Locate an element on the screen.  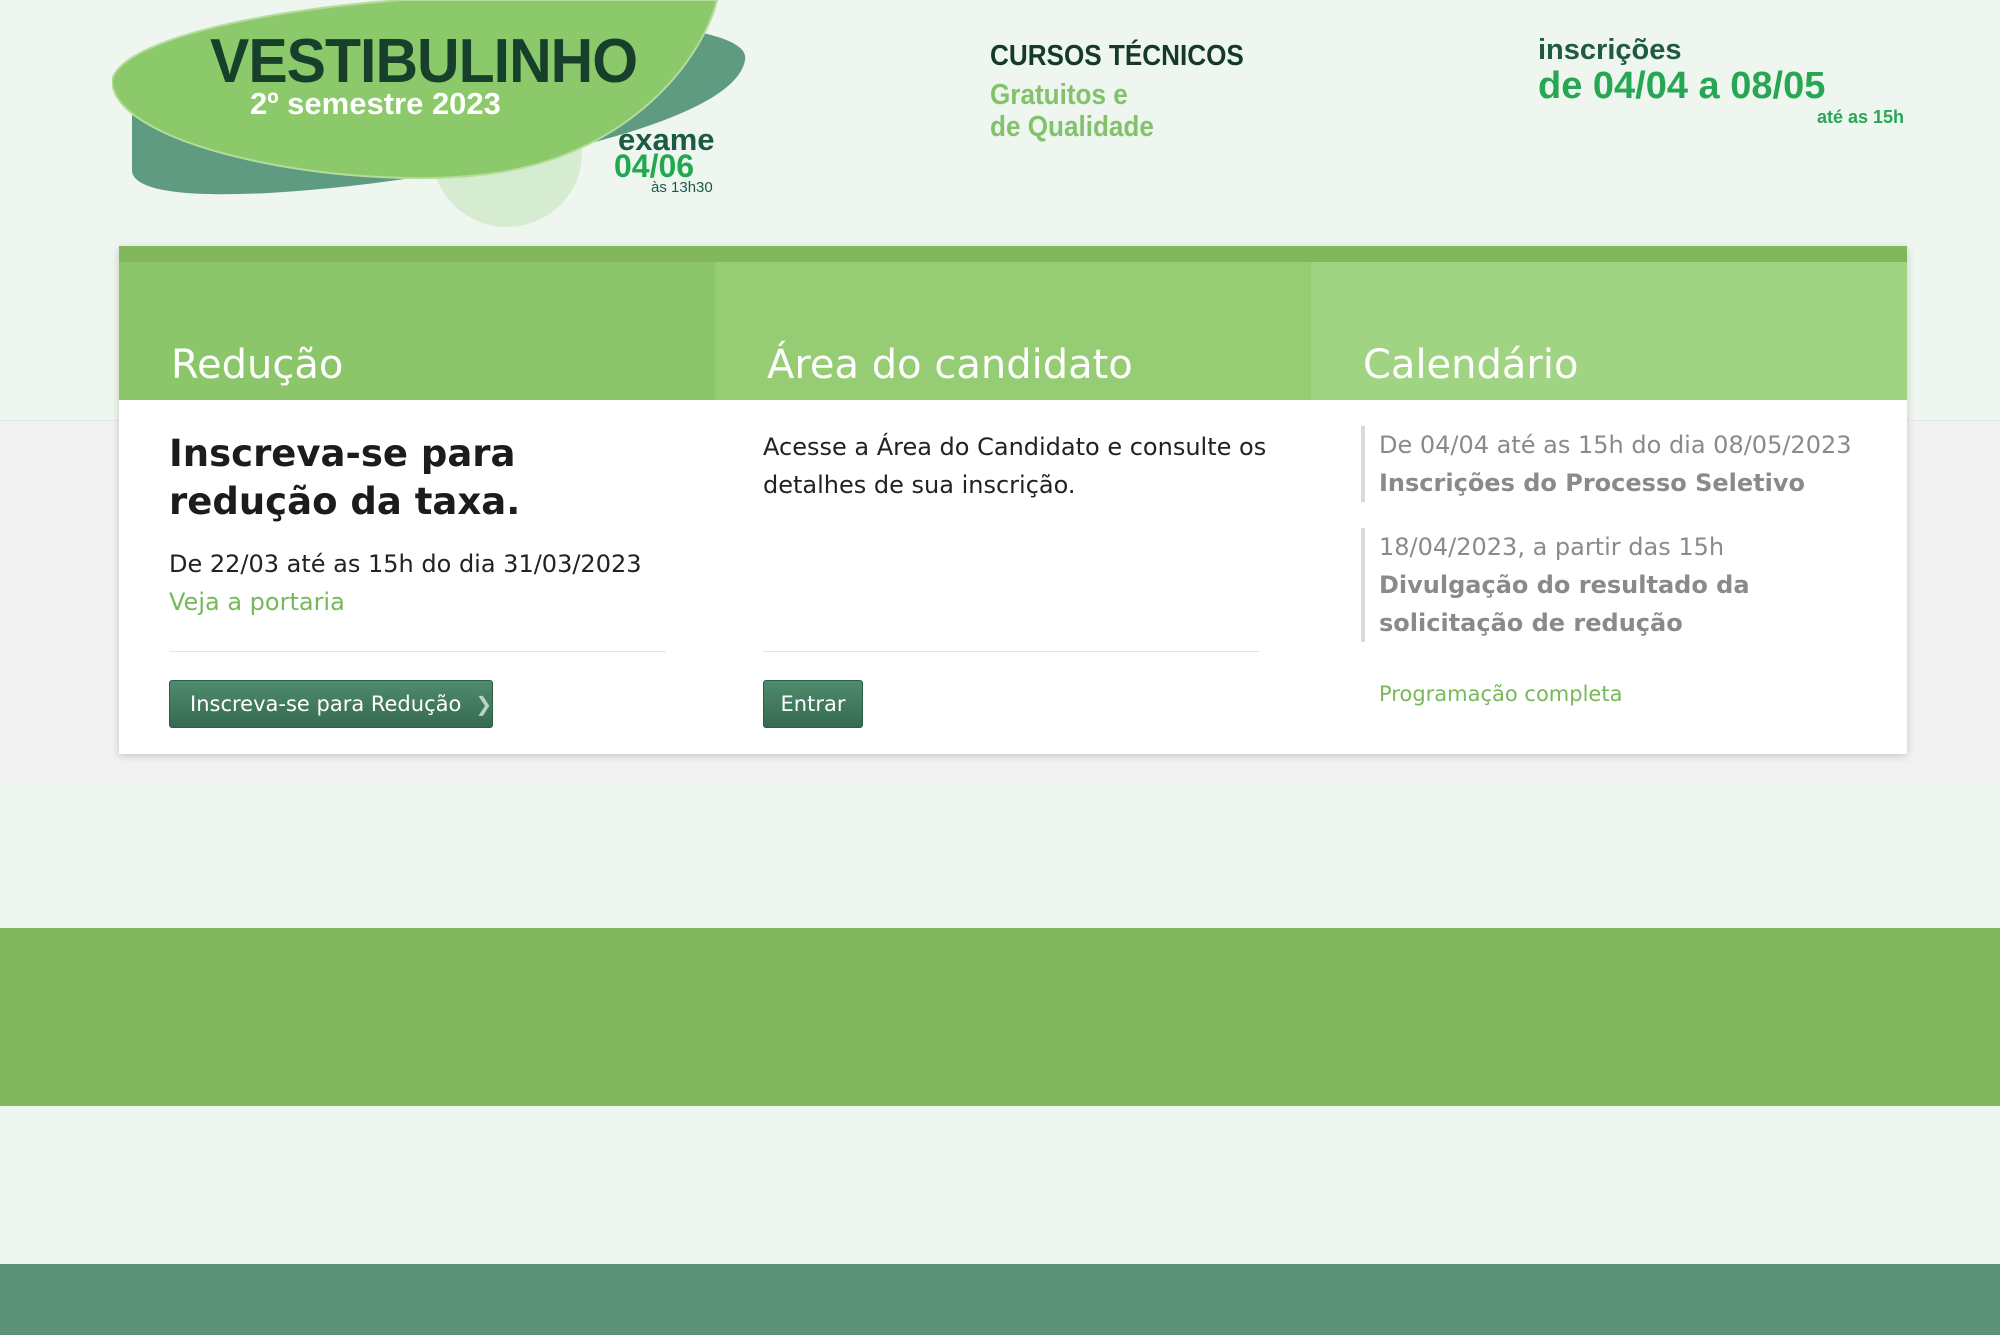
inscricoes-time: até as 15h is located at coordinates (1860, 117).